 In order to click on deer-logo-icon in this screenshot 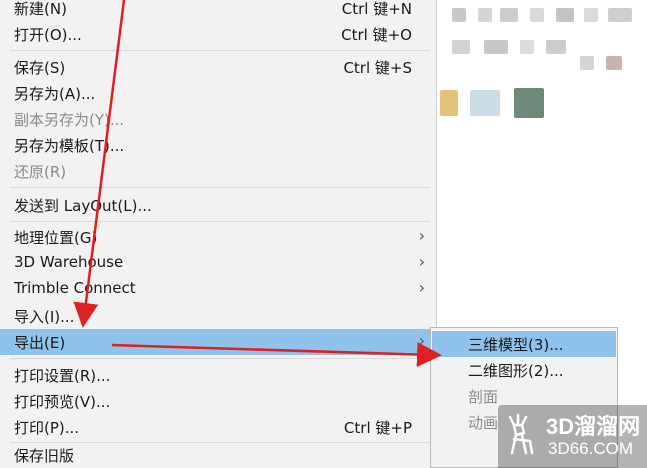, I will do `click(521, 434)`.